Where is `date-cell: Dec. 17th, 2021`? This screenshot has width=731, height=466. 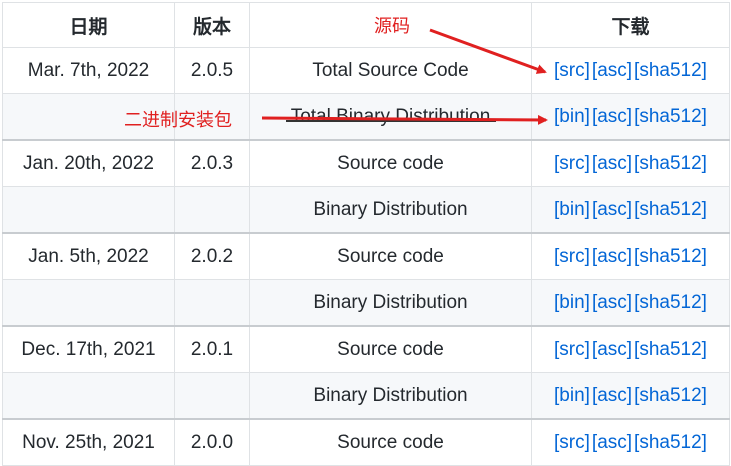 date-cell: Dec. 17th, 2021 is located at coordinates (88, 349).